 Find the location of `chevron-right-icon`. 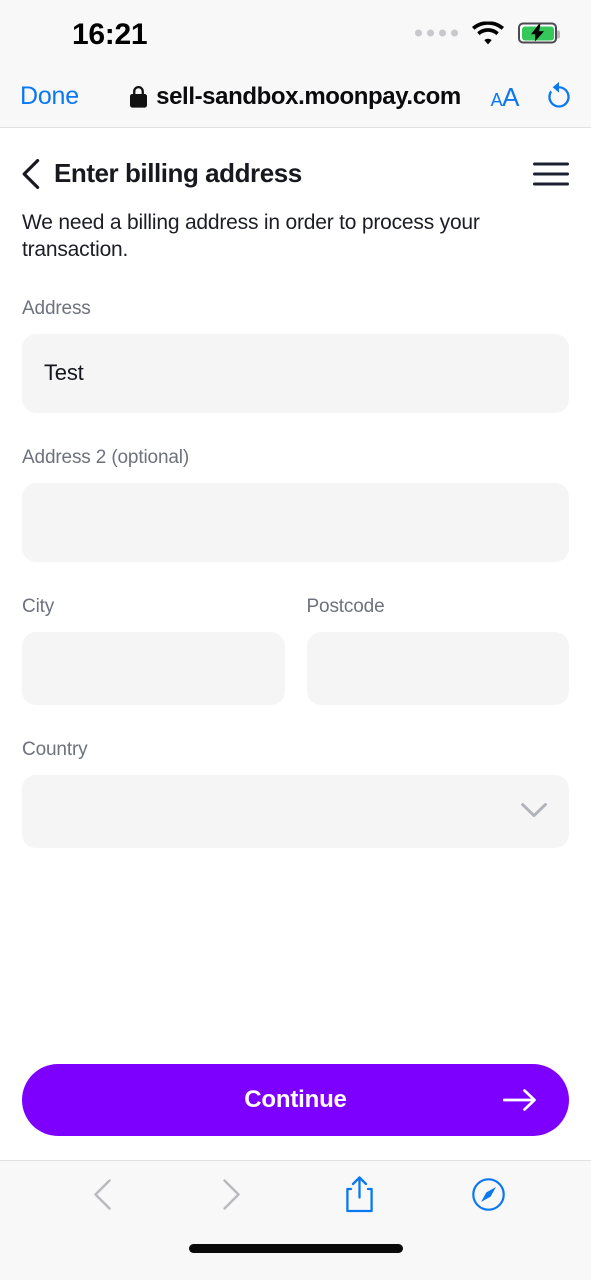

chevron-right-icon is located at coordinates (231, 1194).